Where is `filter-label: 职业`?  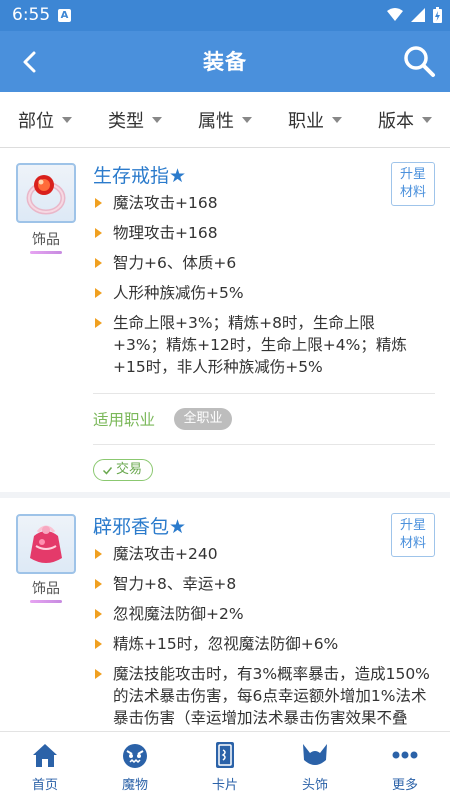 filter-label: 职业 is located at coordinates (306, 121).